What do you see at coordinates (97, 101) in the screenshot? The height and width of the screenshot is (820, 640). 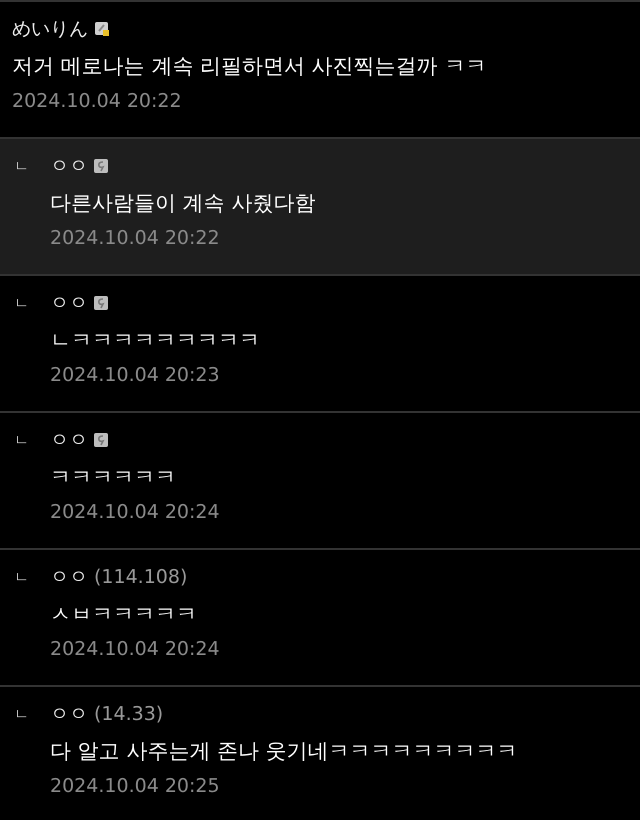 I see `comment-date: 2024.10.04 20:22` at bounding box center [97, 101].